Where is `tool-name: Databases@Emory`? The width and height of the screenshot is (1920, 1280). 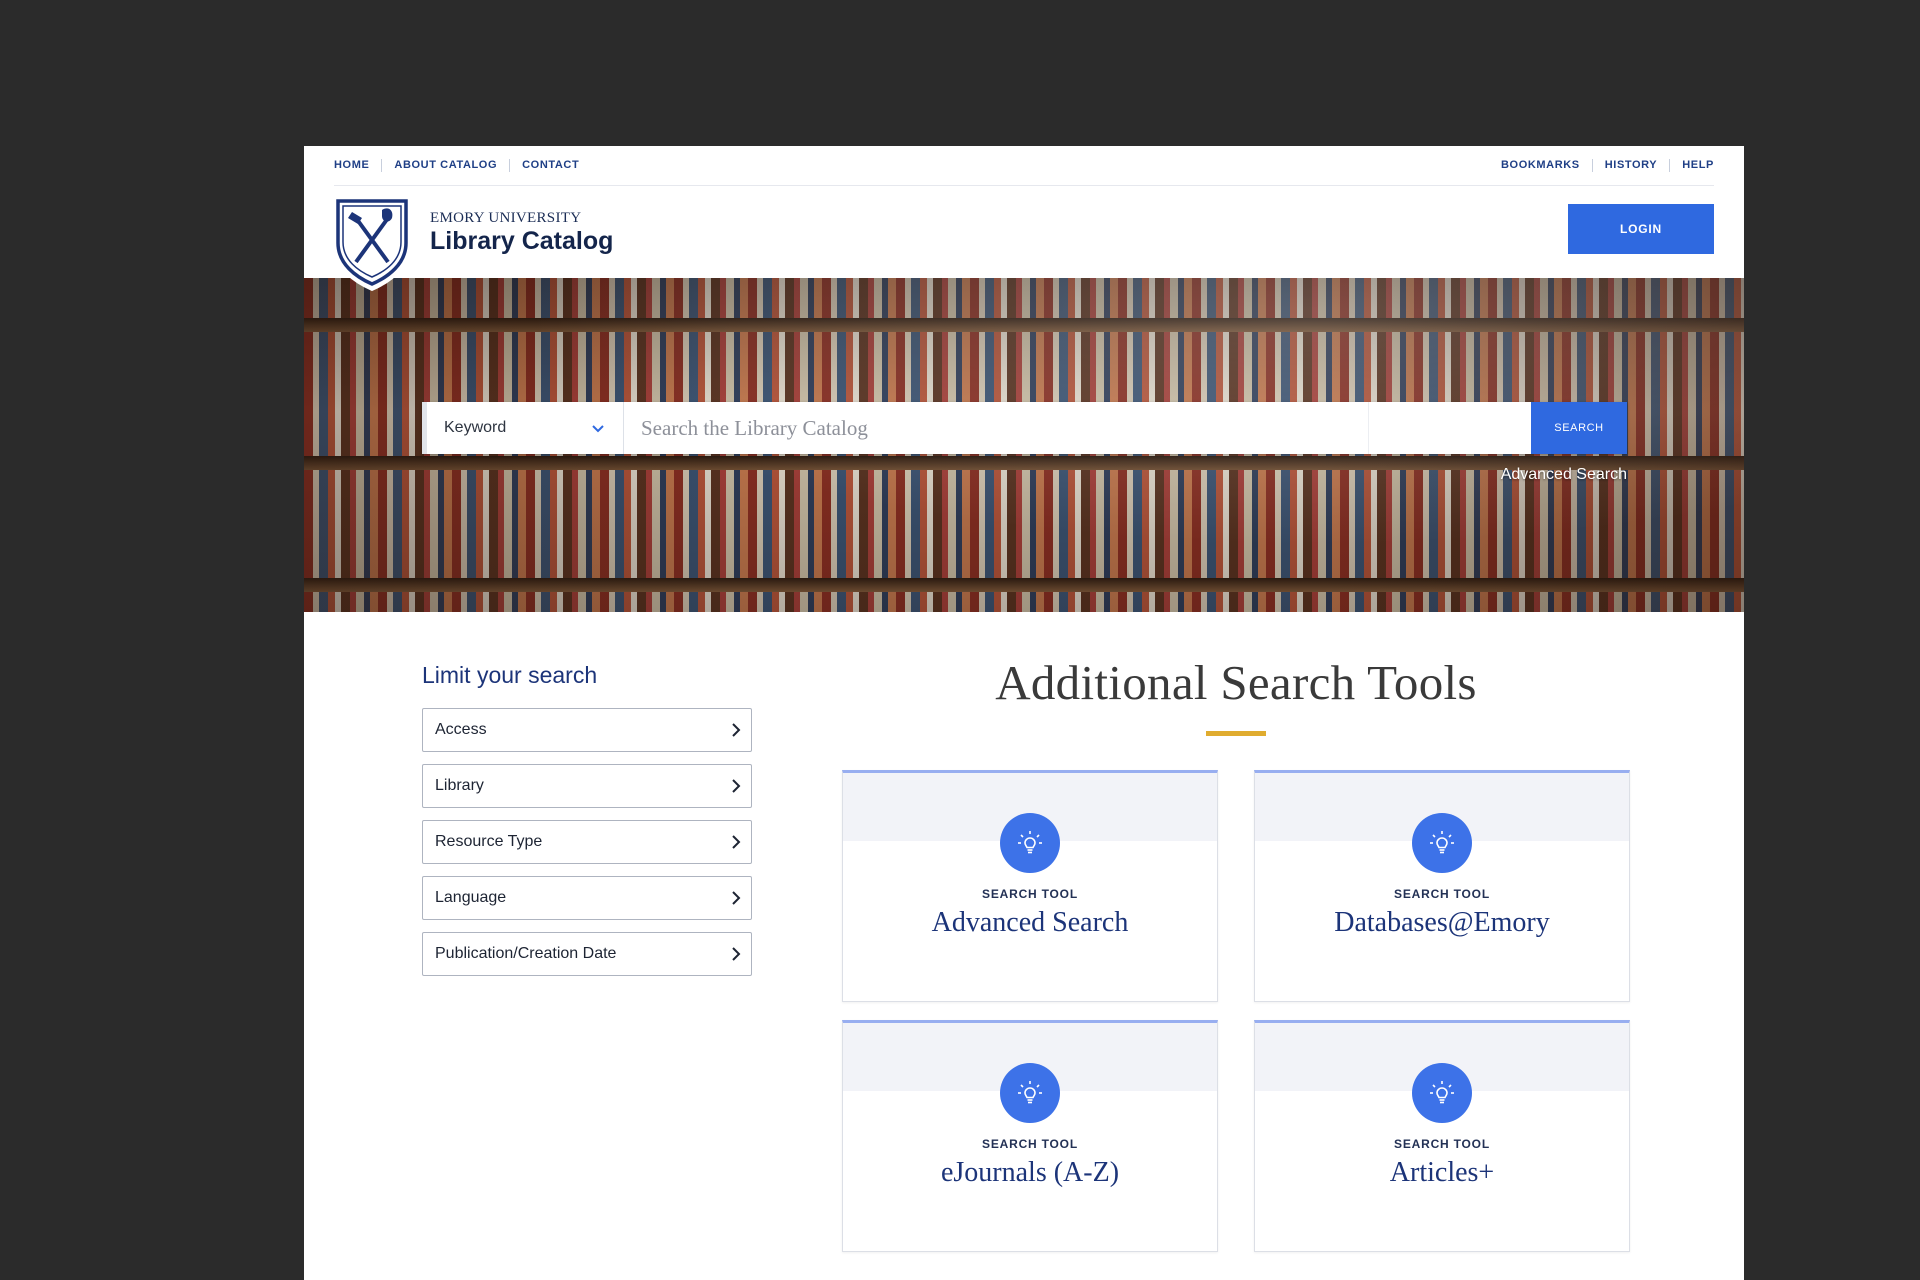 tool-name: Databases@Emory is located at coordinates (1442, 922).